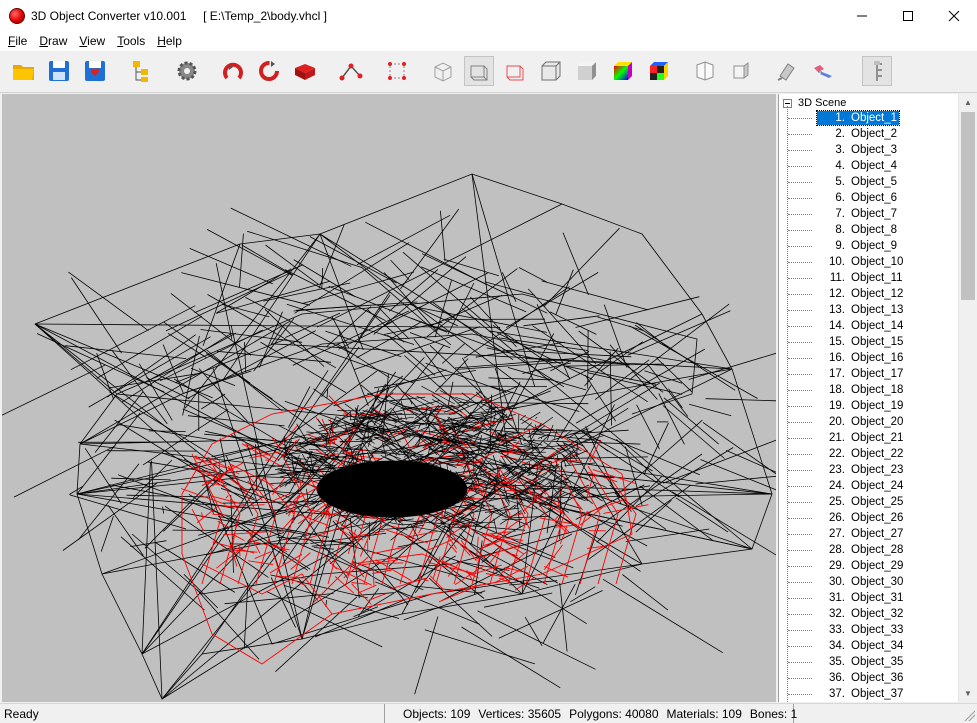 The width and height of the screenshot is (977, 723). What do you see at coordinates (840, 134) in the screenshot?
I see `tree-item-number: 2.` at bounding box center [840, 134].